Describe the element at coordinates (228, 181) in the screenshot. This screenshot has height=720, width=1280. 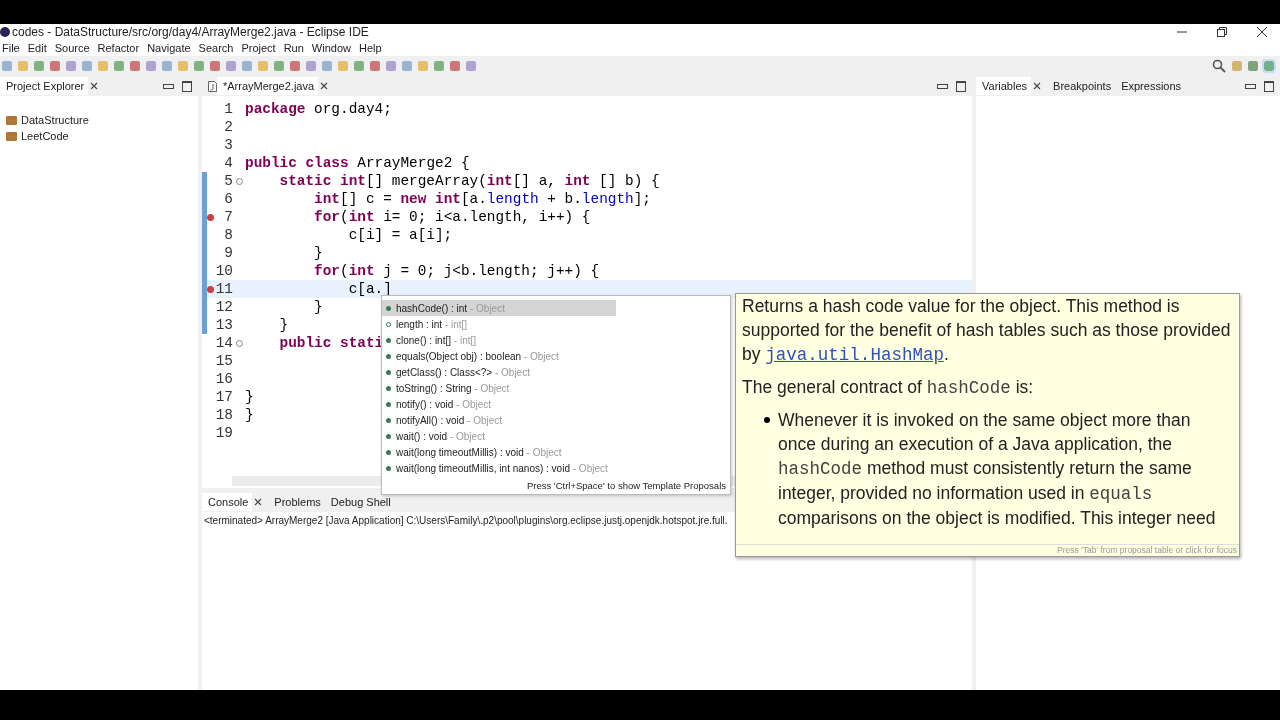
I see `line-number: 5` at that location.